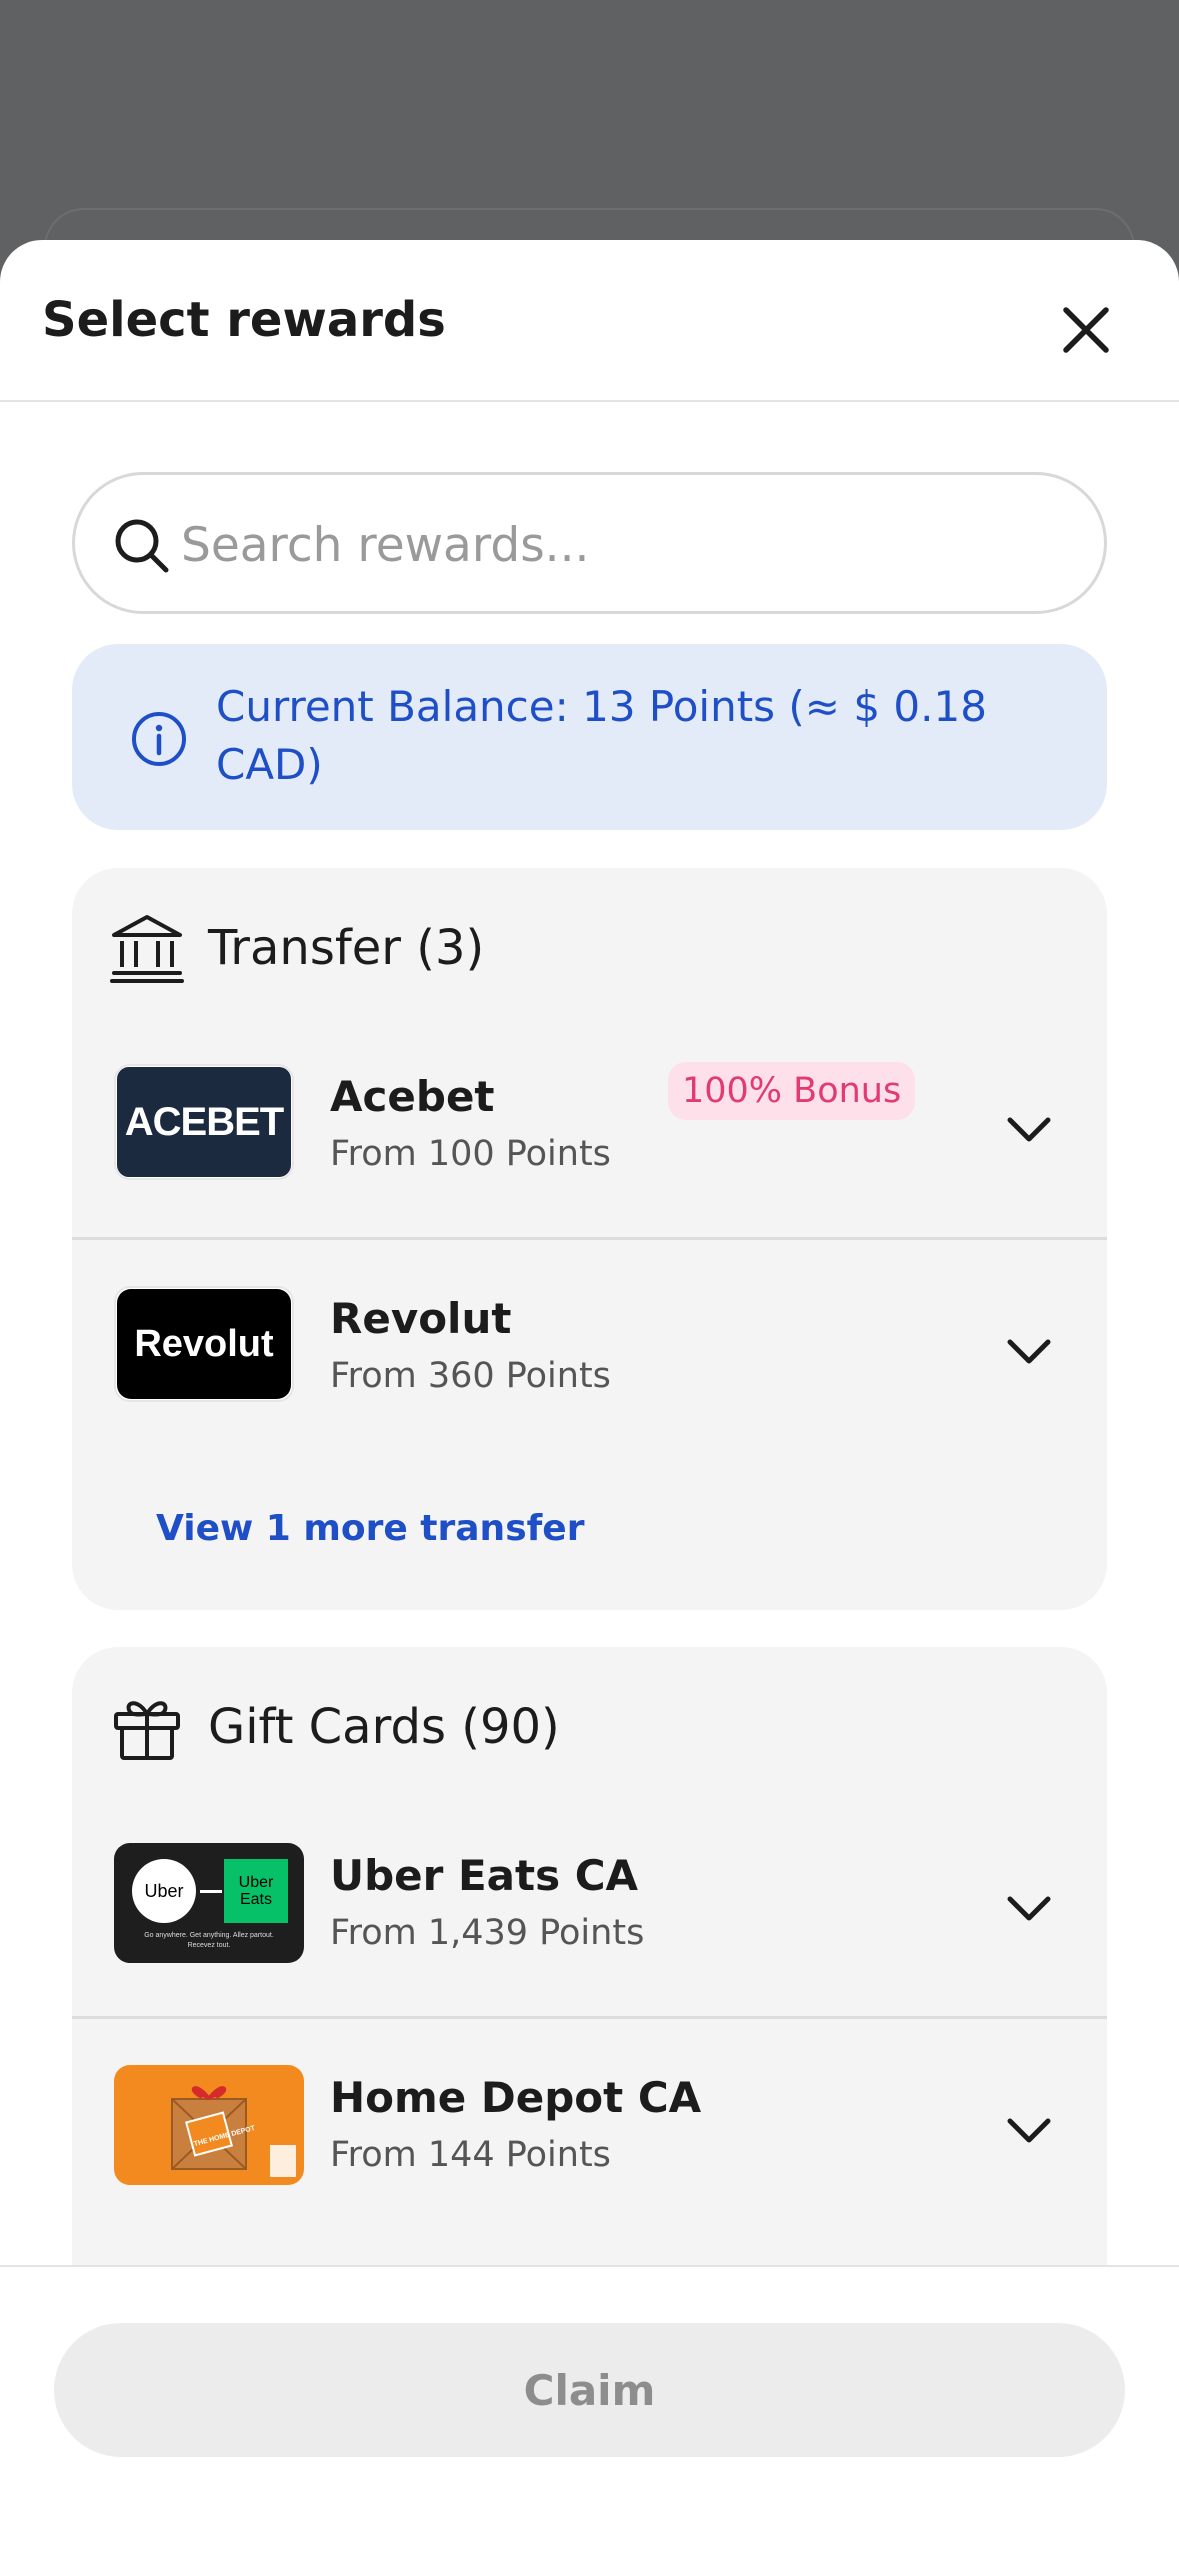 The width and height of the screenshot is (1179, 2556). I want to click on footer-bar: Claim, so click(589, 2410).